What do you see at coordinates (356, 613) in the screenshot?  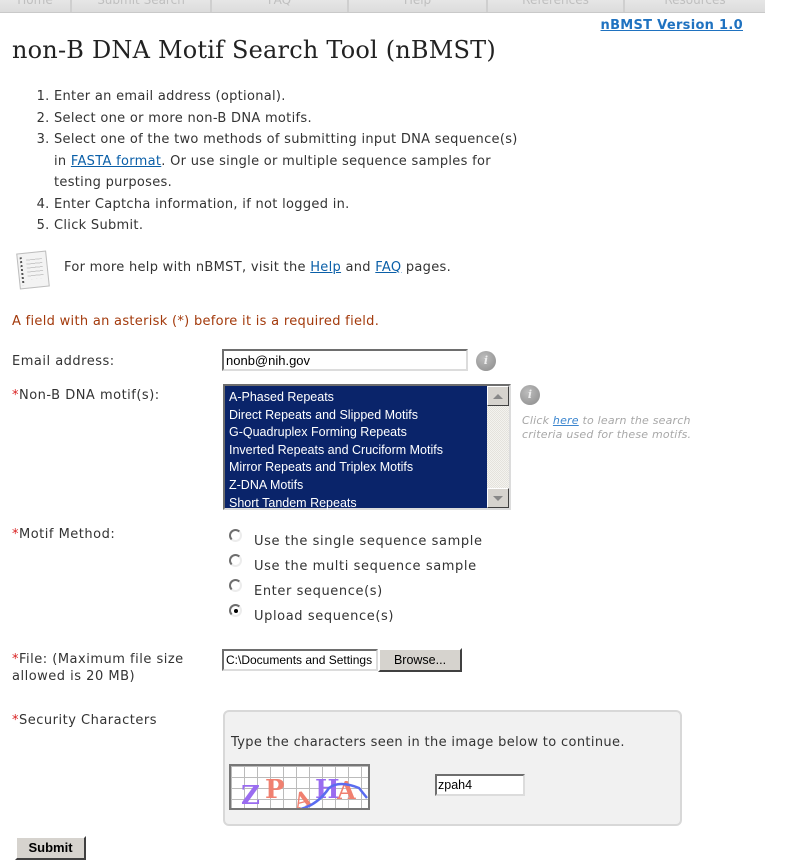 I see `radio-upload-sequence: Upload sequence(s)` at bounding box center [356, 613].